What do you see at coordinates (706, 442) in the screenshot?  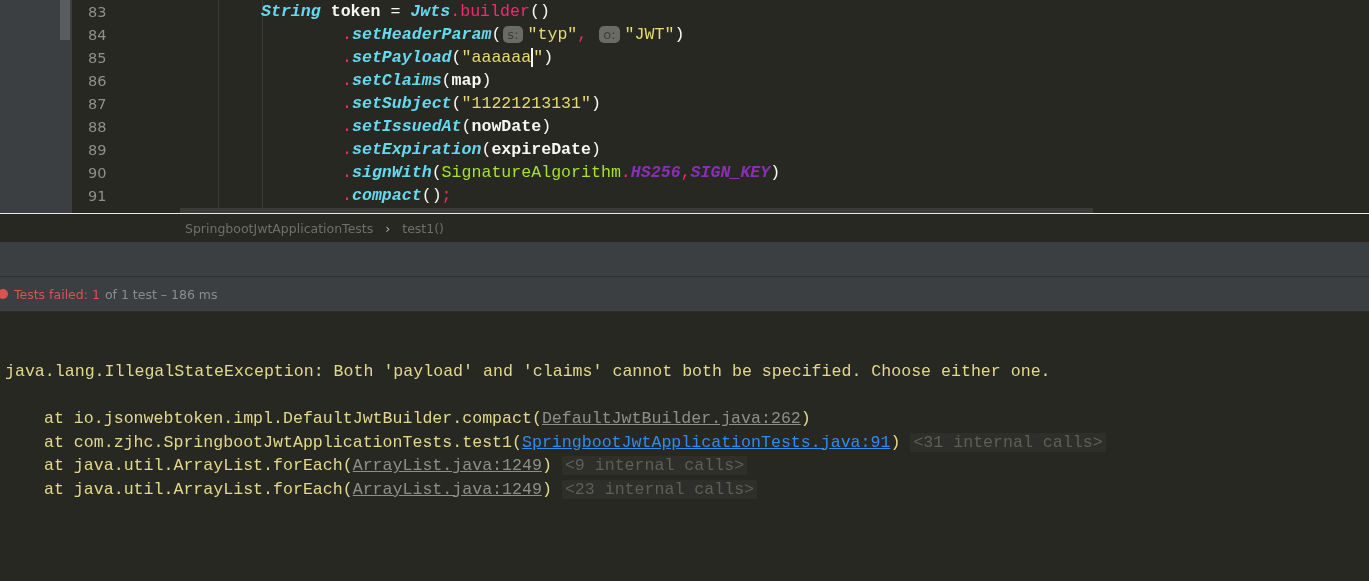 I see `source-link: SpringbootJwtApplicationTests.java:91` at bounding box center [706, 442].